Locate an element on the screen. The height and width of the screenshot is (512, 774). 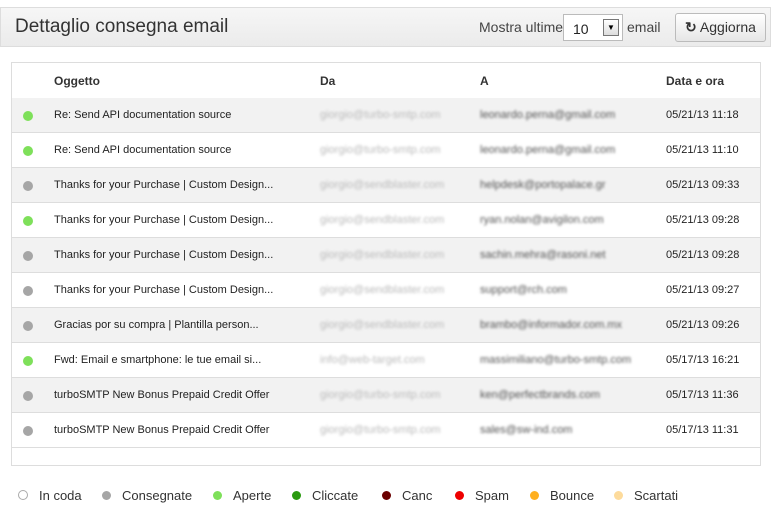
legend-label: Aperte is located at coordinates (252, 495).